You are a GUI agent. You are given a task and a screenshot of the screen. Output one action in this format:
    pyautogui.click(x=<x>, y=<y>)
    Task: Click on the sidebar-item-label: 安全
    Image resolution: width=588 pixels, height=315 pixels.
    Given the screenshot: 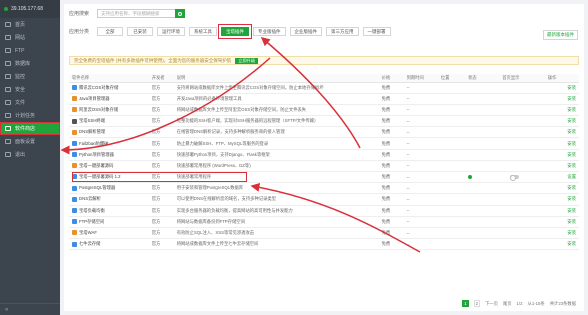 What is the action you would take?
    pyautogui.click(x=20, y=90)
    